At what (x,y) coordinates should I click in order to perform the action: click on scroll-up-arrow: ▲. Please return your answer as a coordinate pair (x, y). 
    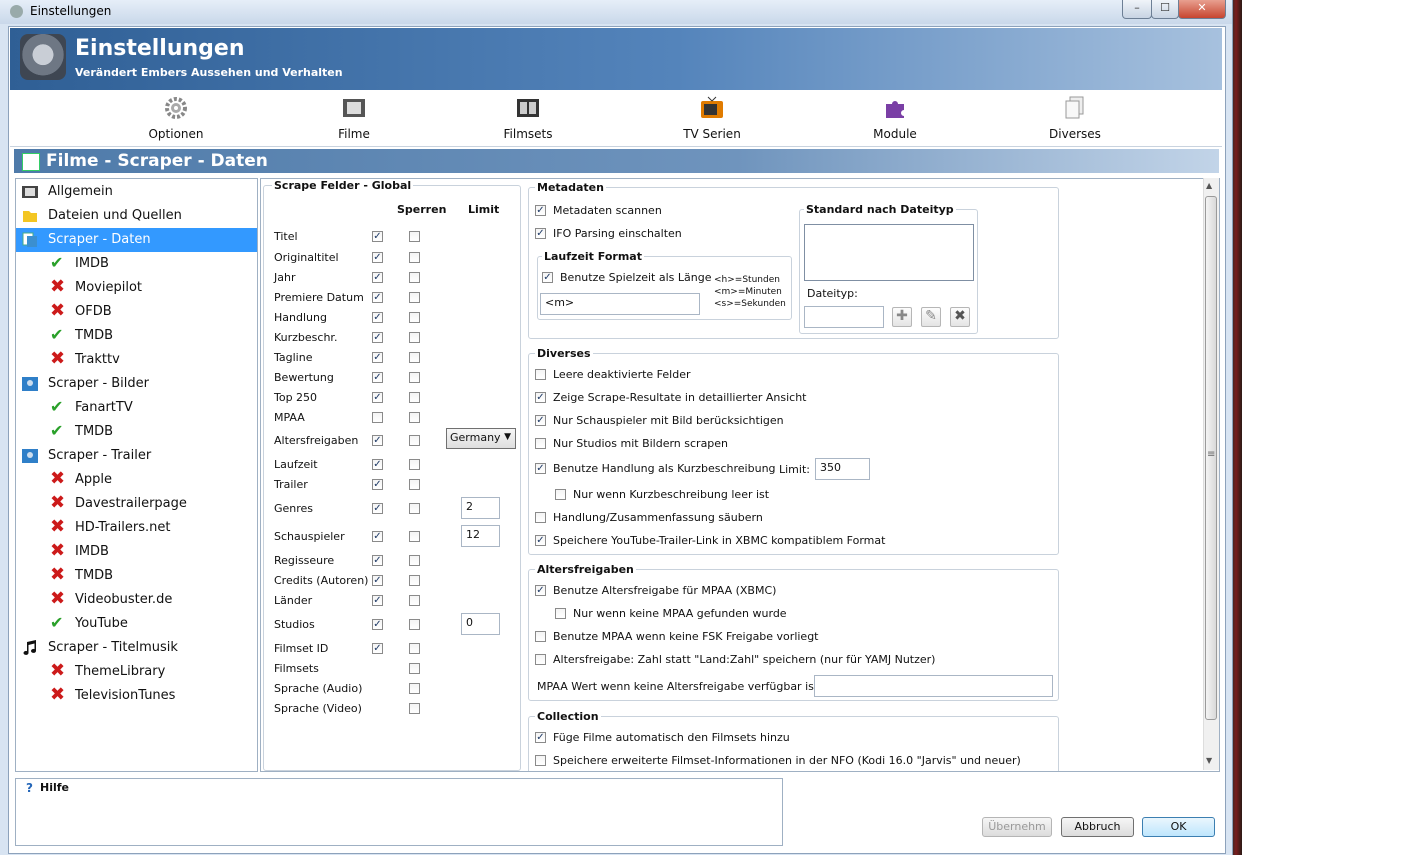
    Looking at the image, I should click on (1209, 185).